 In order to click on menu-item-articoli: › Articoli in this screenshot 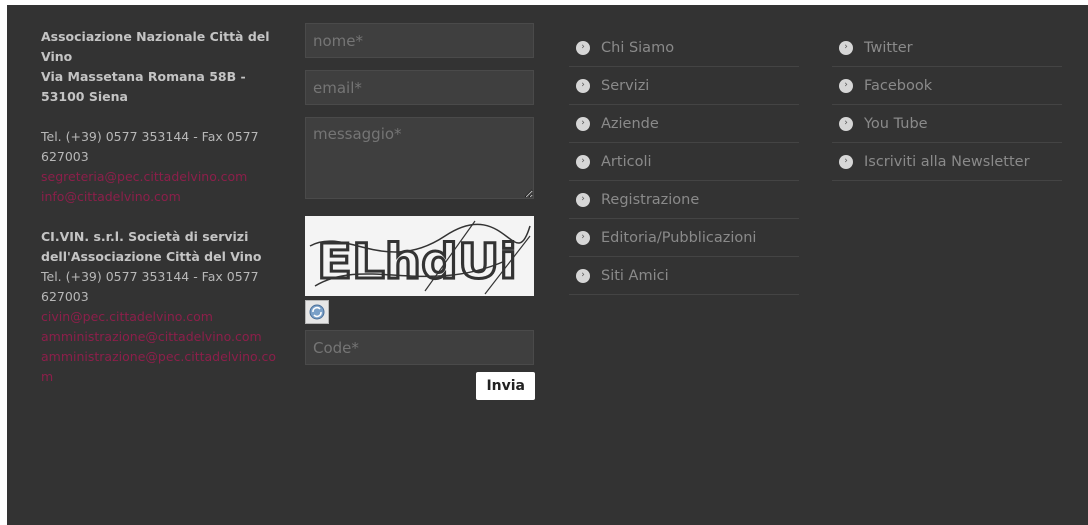, I will do `click(684, 162)`.